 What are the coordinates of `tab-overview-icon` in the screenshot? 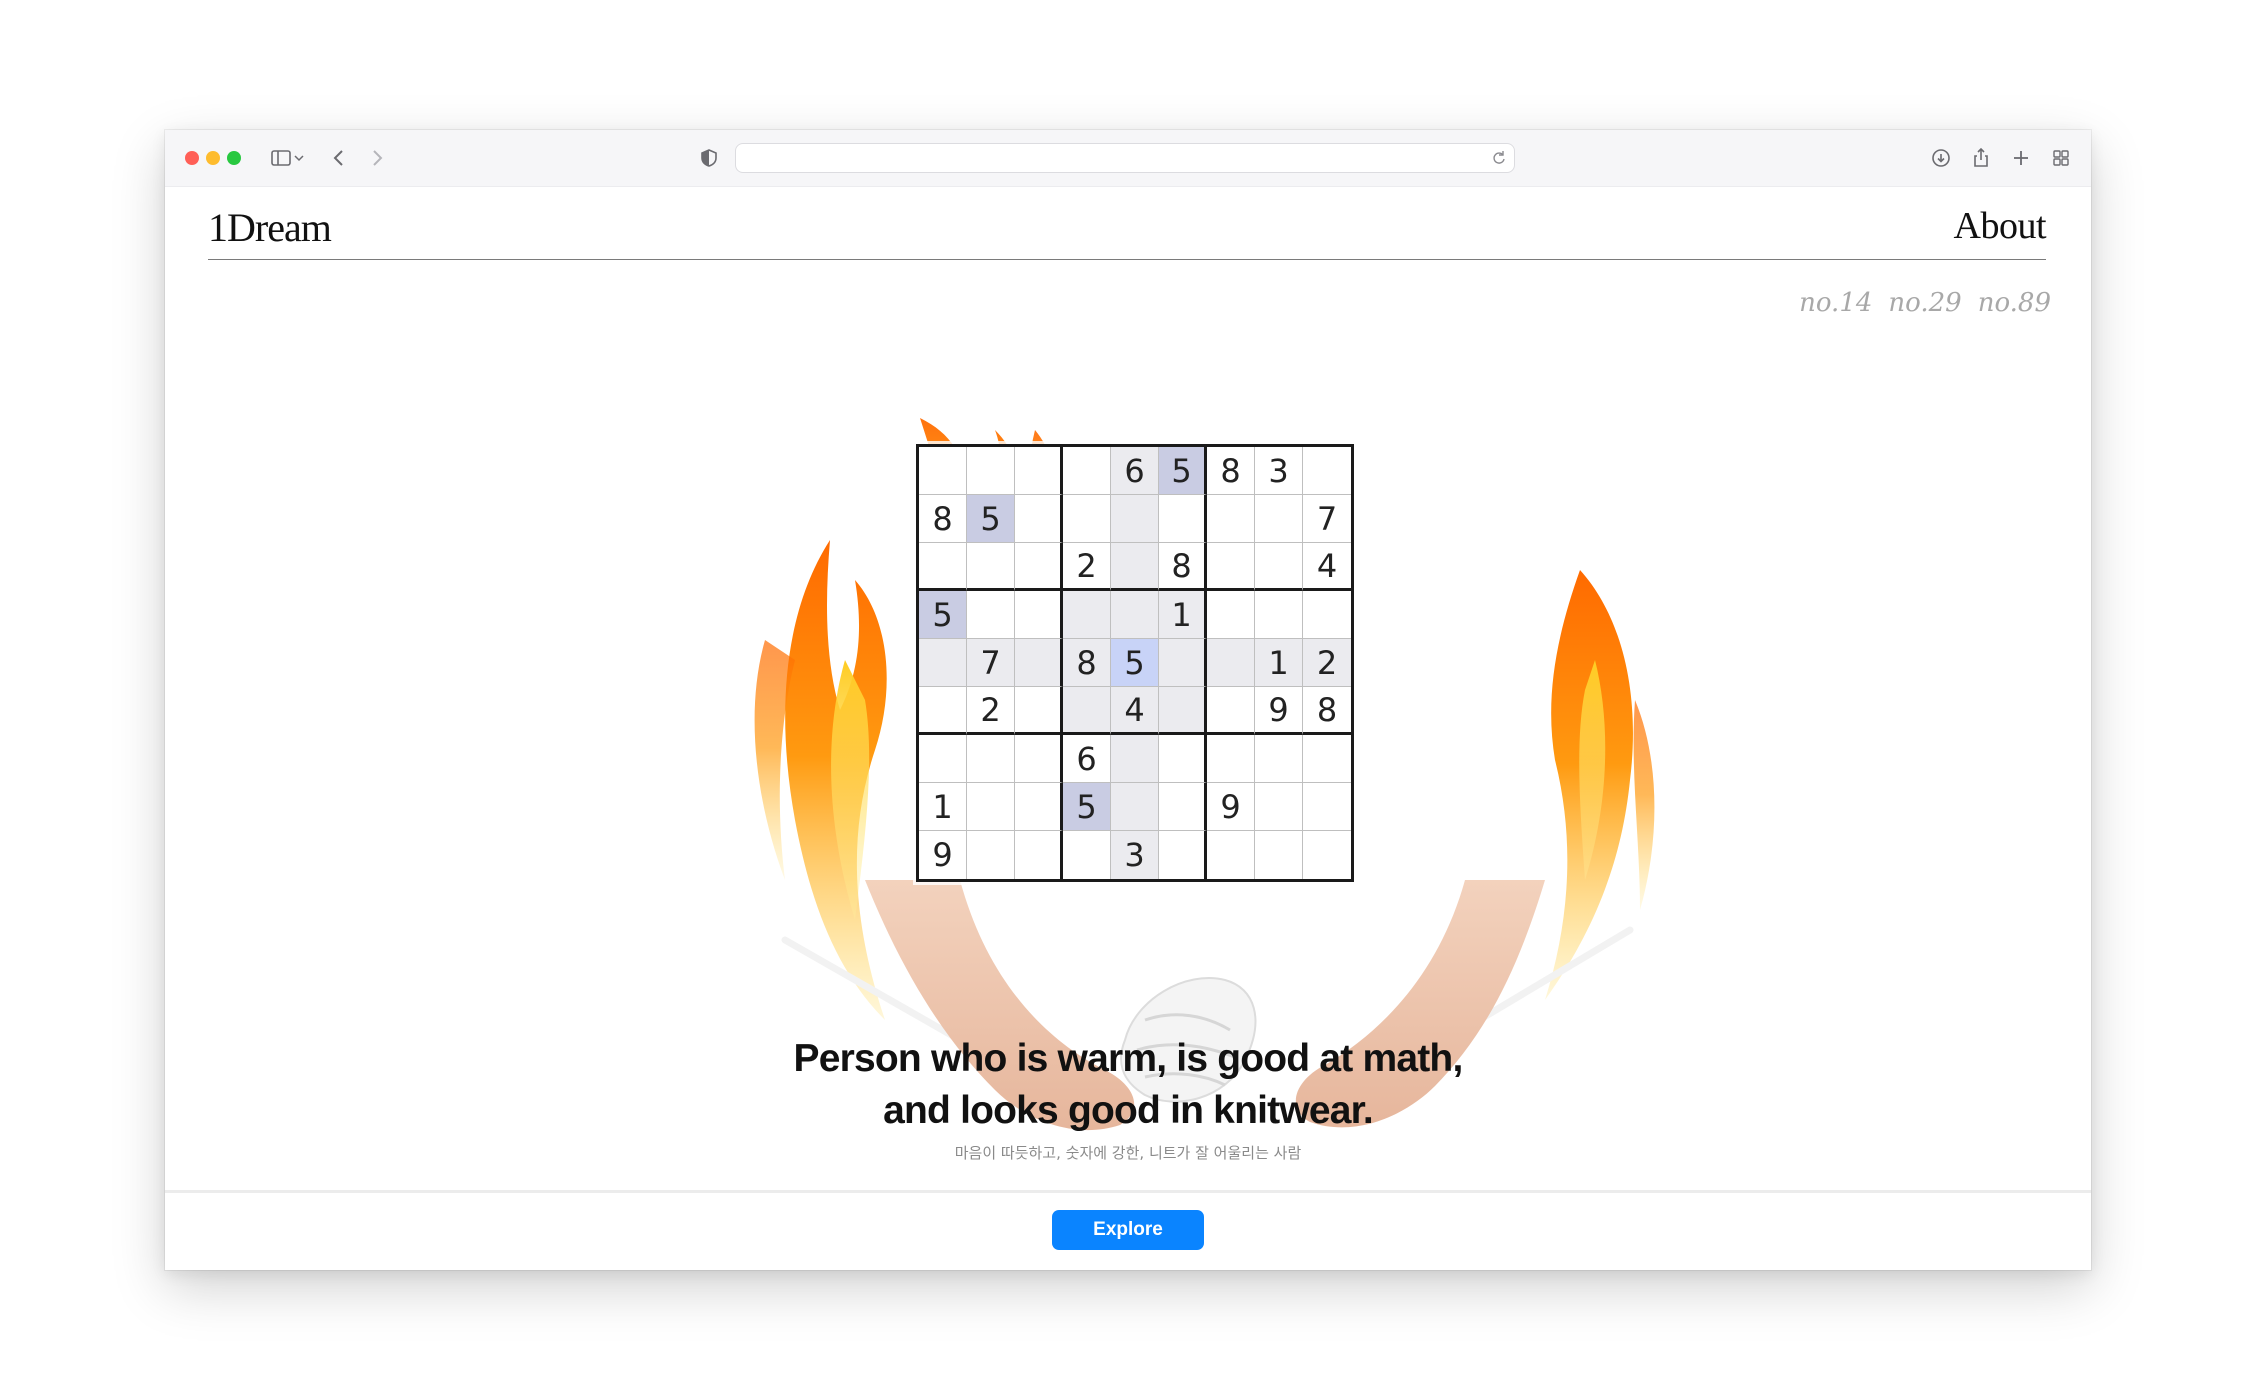 It's located at (2061, 158).